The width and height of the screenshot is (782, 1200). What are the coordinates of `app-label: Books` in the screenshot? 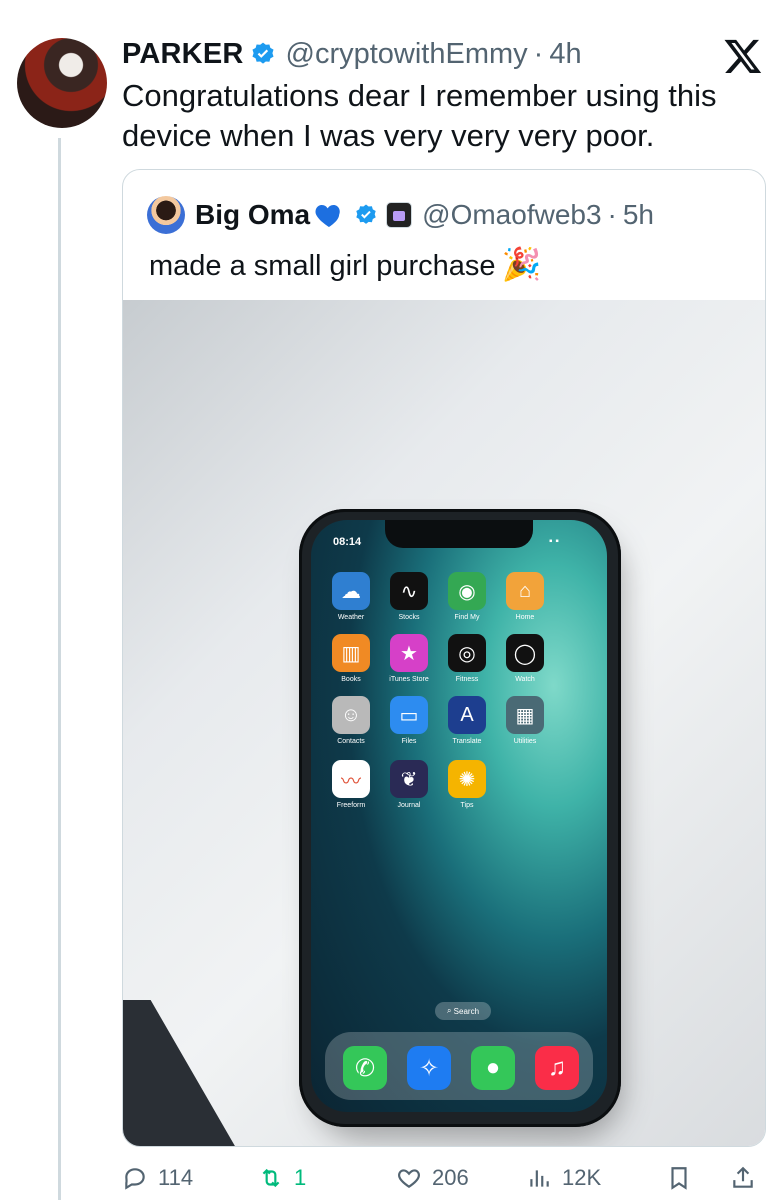 It's located at (351, 679).